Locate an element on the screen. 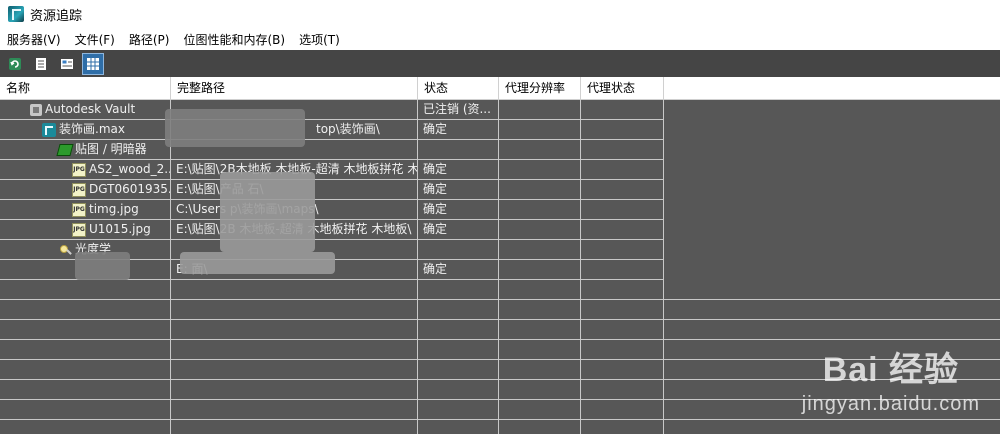 Image resolution: width=1000 pixels, height=434 pixels. row-name: Autodesk Vault is located at coordinates (90, 109).